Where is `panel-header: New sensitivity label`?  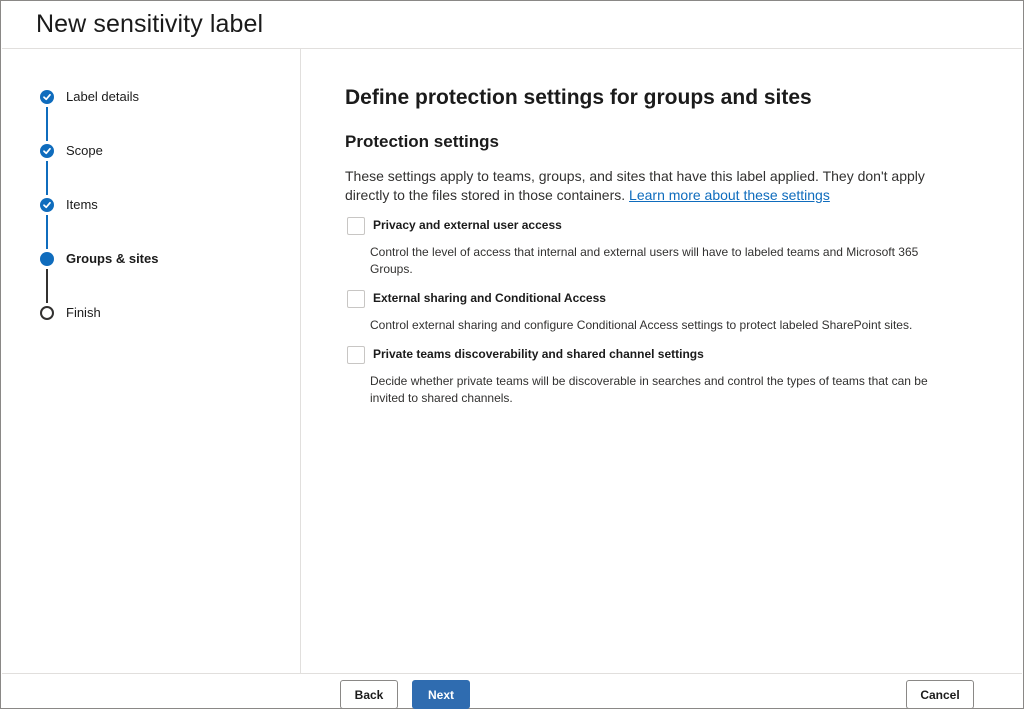
panel-header: New sensitivity label is located at coordinates (512, 25).